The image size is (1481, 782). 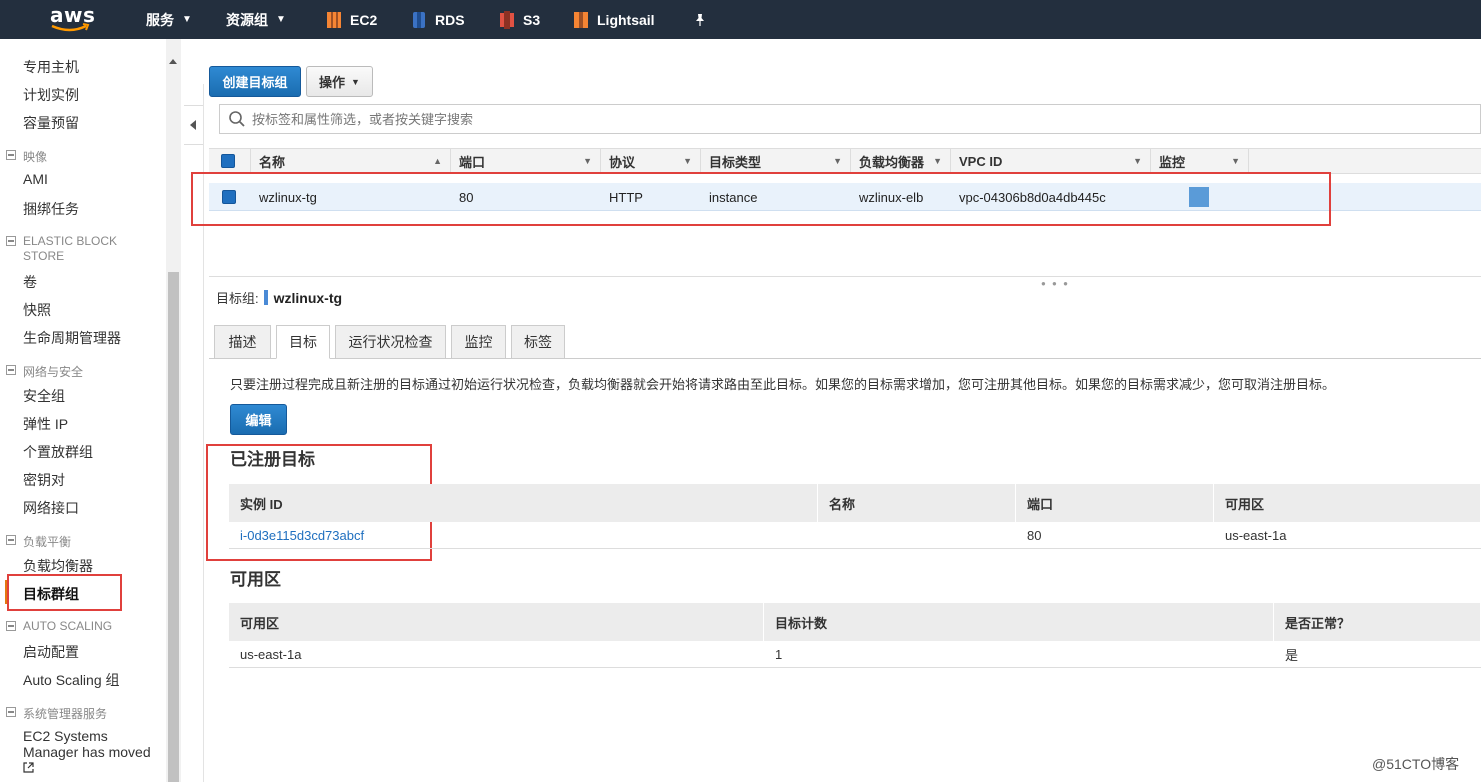 I want to click on sidebar-item-snapshots: 快照, so click(x=37, y=310).